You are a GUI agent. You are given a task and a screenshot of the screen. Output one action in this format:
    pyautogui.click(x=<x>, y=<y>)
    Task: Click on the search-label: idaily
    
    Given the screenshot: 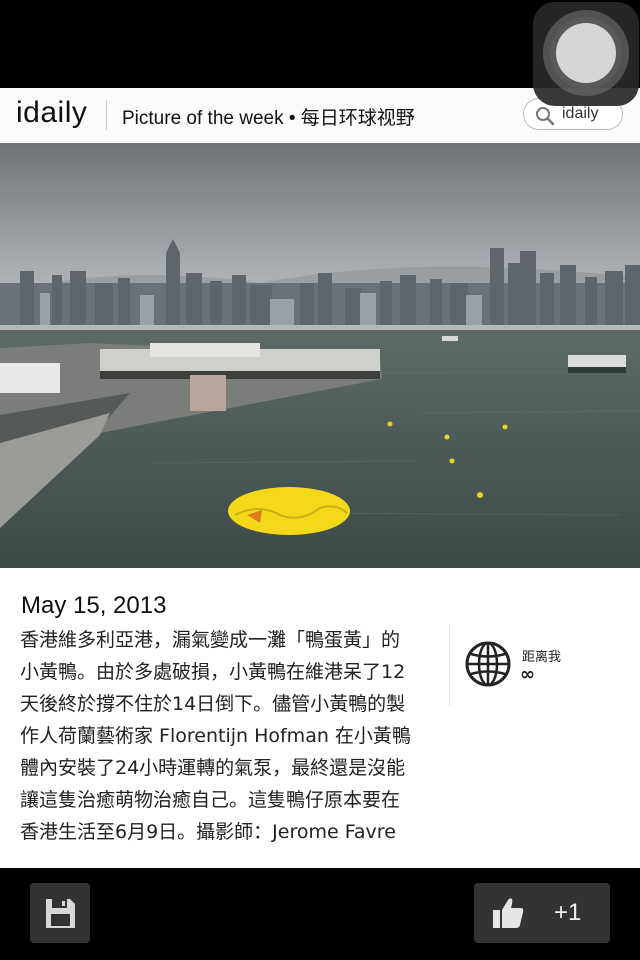 What is the action you would take?
    pyautogui.click(x=580, y=113)
    